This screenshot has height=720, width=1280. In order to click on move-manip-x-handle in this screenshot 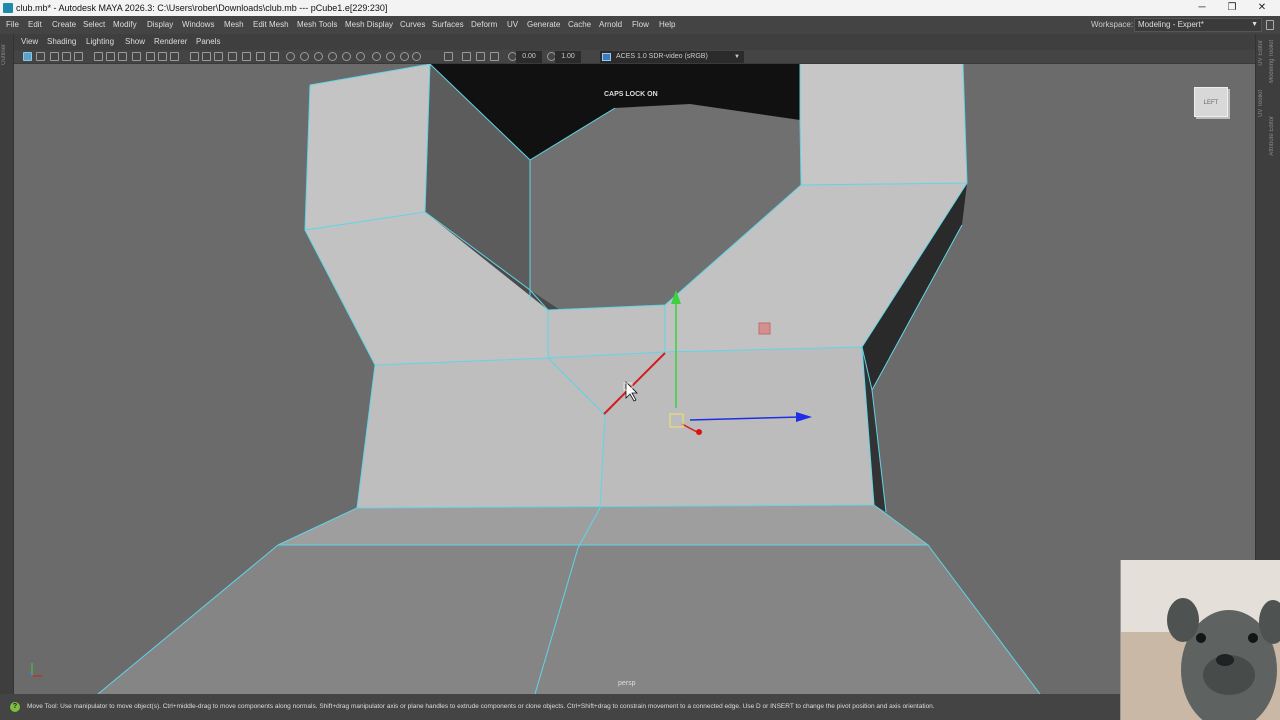, I will do `click(699, 432)`.